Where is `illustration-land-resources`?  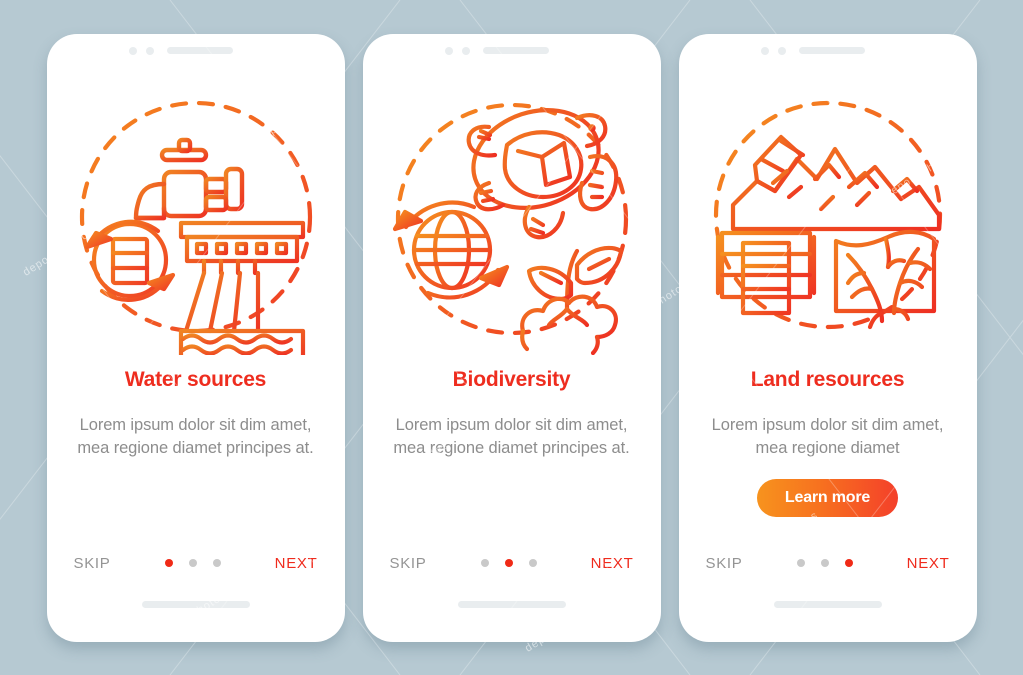
illustration-land-resources is located at coordinates (828, 218).